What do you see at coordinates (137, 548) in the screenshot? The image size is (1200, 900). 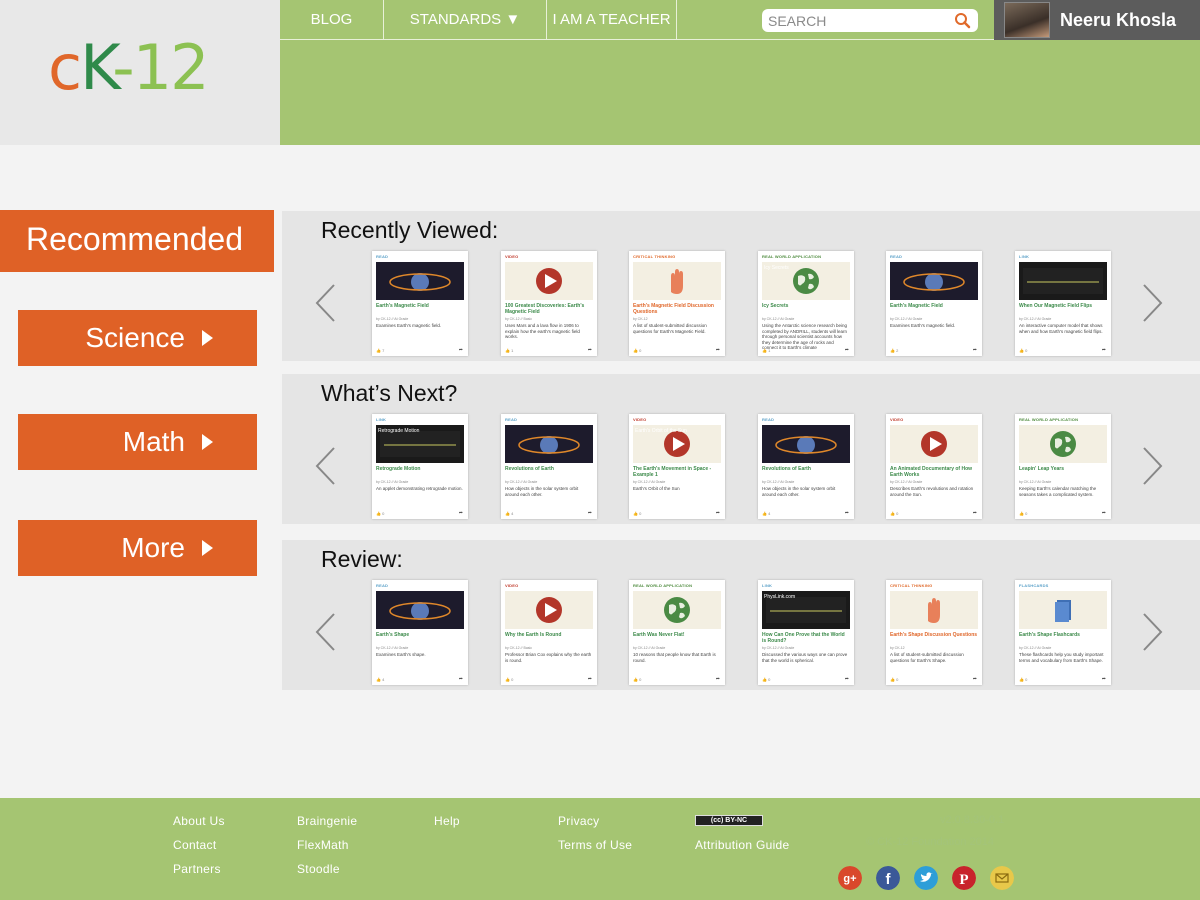 I see `more-button: More` at bounding box center [137, 548].